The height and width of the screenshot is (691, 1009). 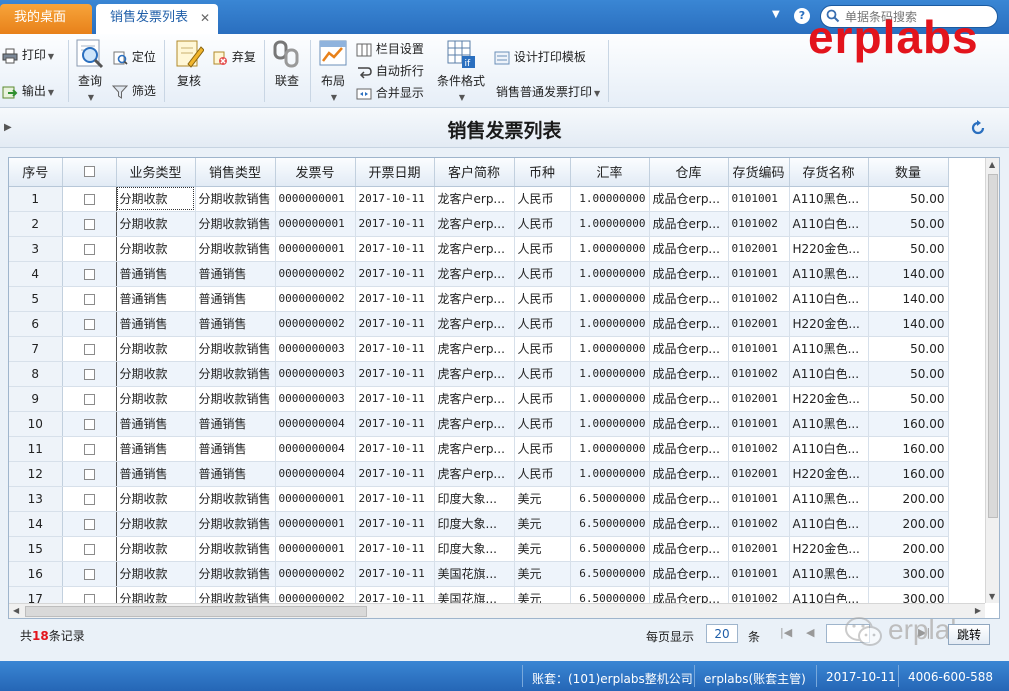 What do you see at coordinates (689, 172) in the screenshot?
I see `column-header: 仓库` at bounding box center [689, 172].